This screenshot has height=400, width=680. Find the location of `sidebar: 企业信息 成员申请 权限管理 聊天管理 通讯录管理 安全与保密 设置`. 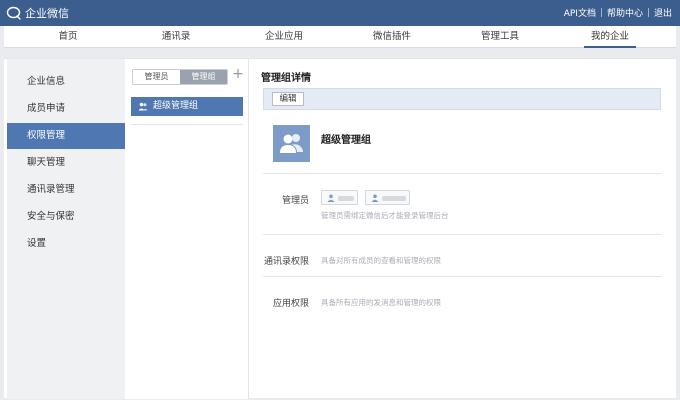

sidebar: 企业信息 成员申请 权限管理 聊天管理 通讯录管理 安全与保密 设置 is located at coordinates (66, 229).